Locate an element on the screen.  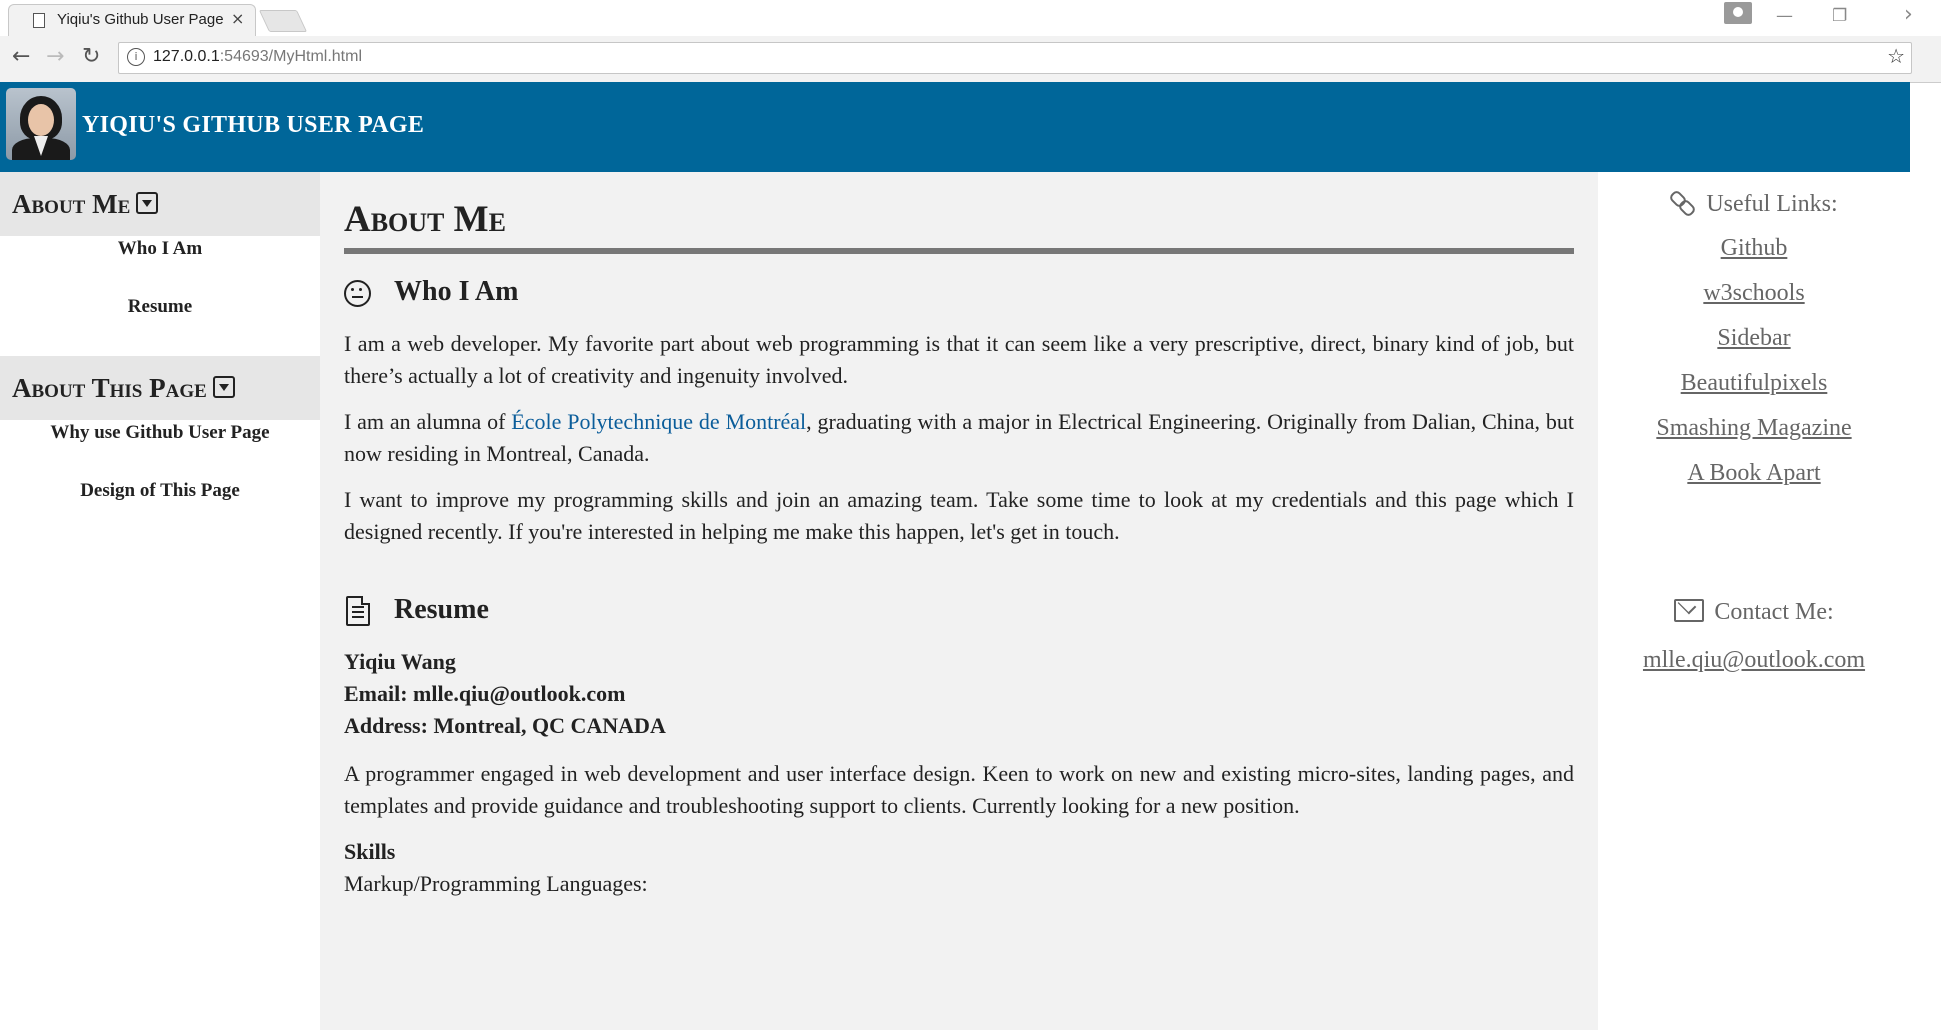
section-who-heading: Who I Am is located at coordinates (959, 292).